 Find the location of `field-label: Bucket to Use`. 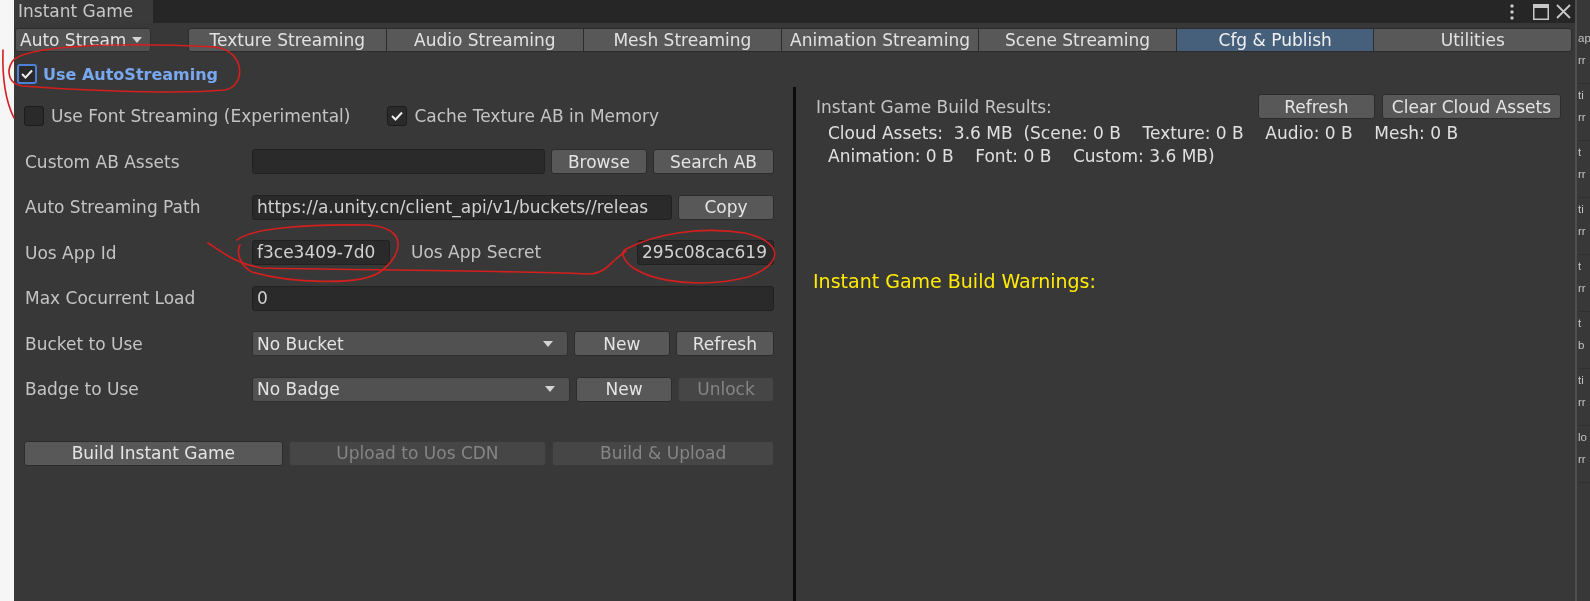

field-label: Bucket to Use is located at coordinates (84, 343).